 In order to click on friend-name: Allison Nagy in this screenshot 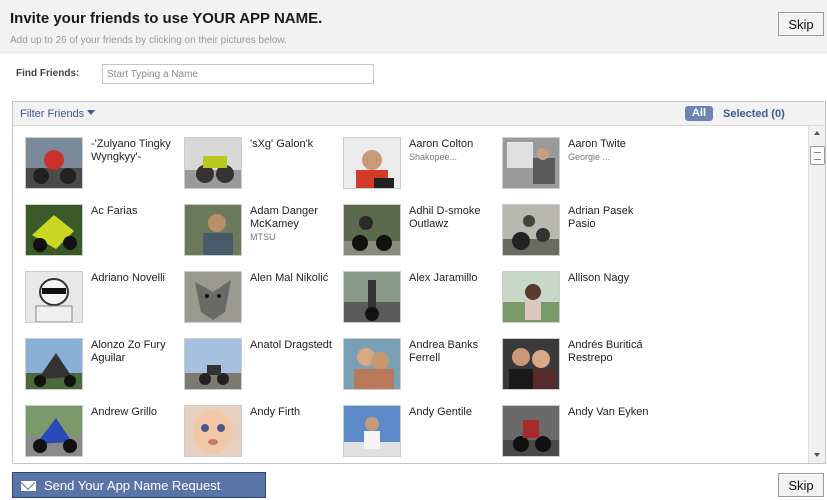, I will do `click(599, 278)`.